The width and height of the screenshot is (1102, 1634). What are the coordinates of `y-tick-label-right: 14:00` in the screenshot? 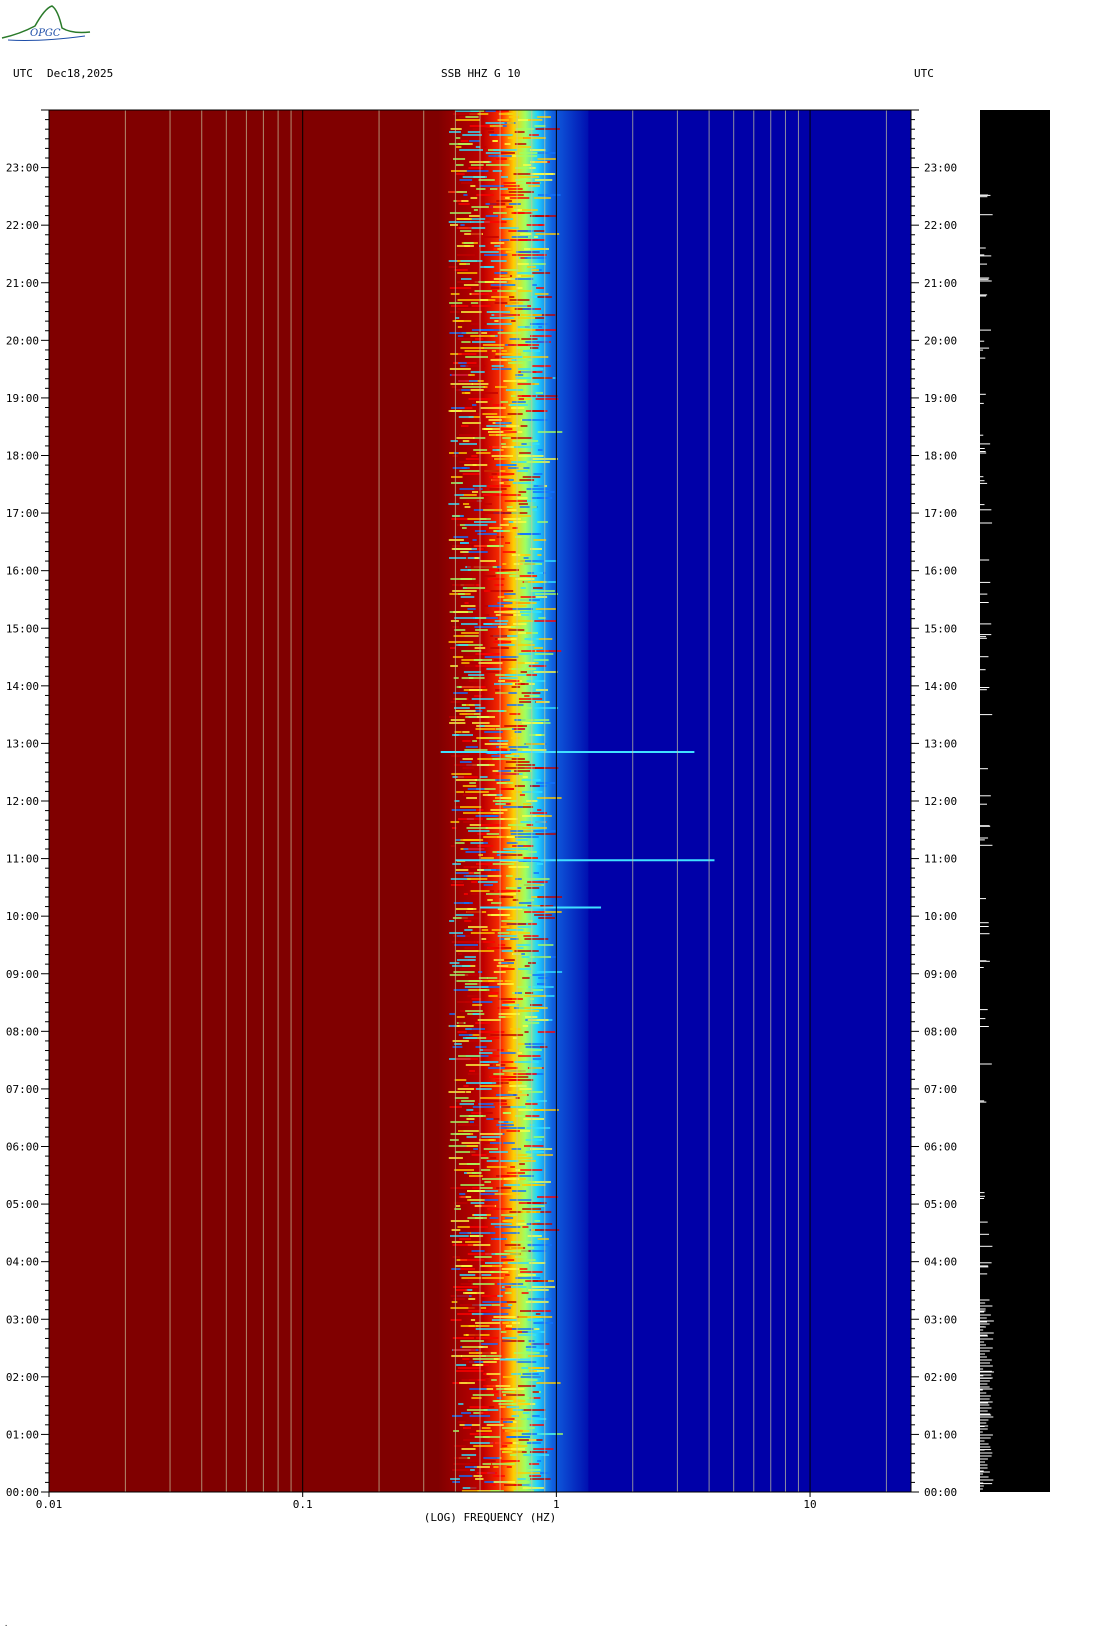 It's located at (940, 686).